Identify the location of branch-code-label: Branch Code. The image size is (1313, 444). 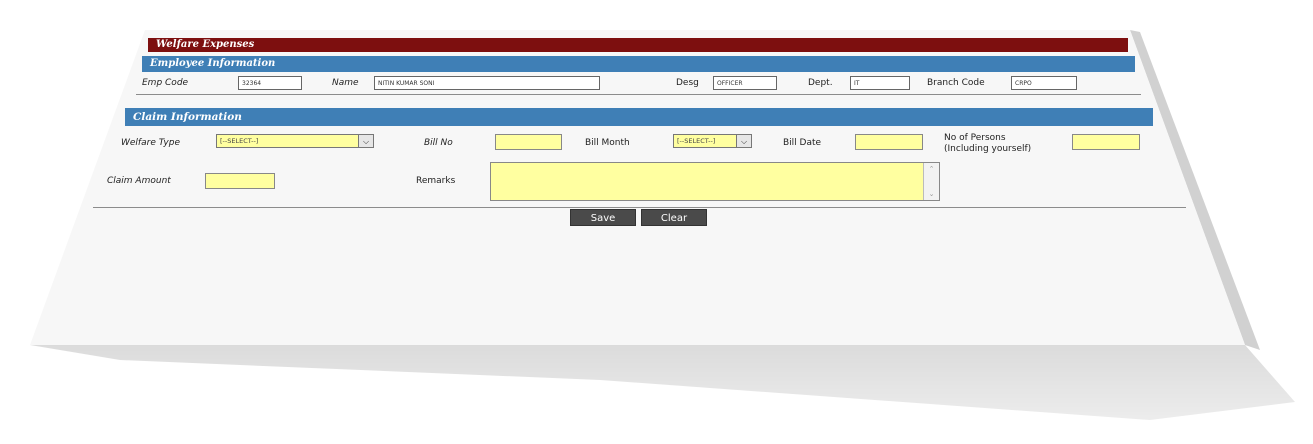
(956, 83).